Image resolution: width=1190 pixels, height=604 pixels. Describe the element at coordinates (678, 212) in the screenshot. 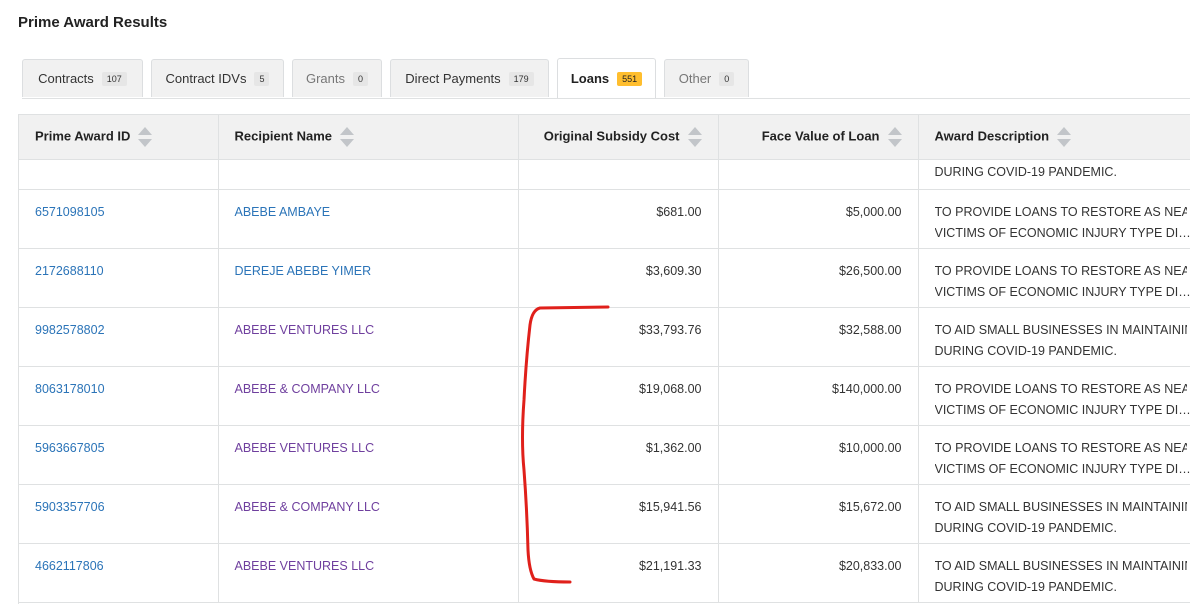

I see `original-subsidy-cost-value: $681.00` at that location.